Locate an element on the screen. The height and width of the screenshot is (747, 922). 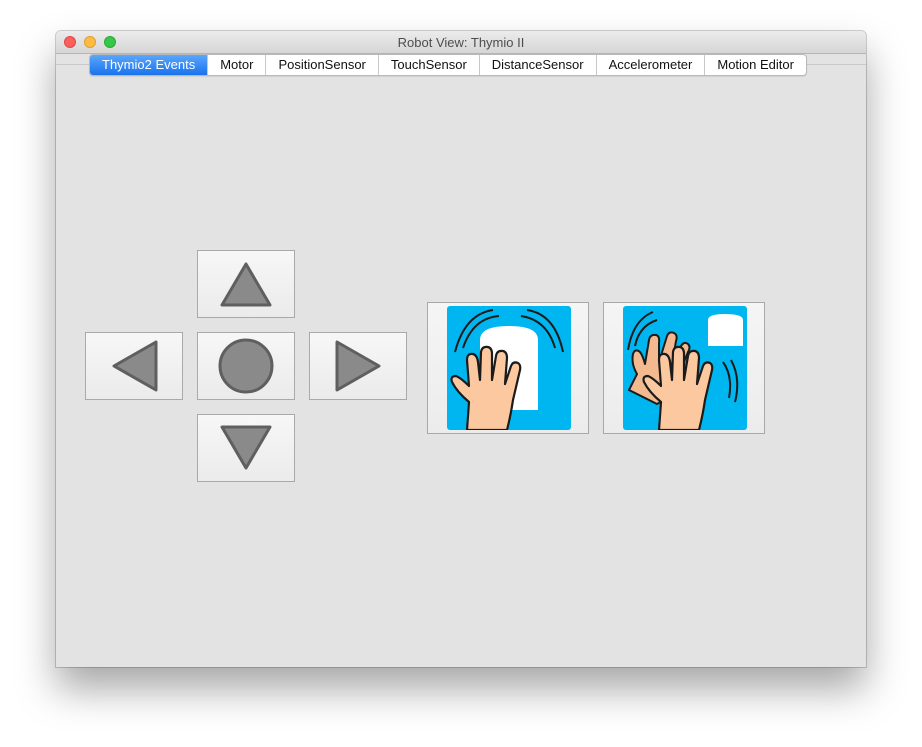
shake-event-button is located at coordinates (684, 368).